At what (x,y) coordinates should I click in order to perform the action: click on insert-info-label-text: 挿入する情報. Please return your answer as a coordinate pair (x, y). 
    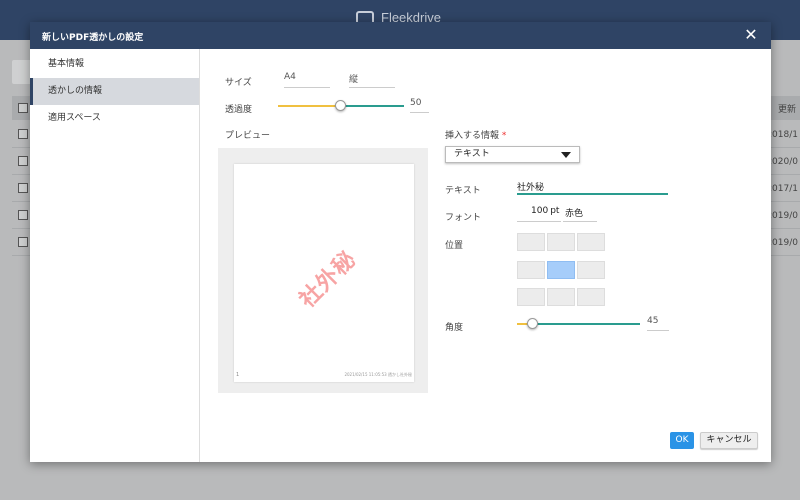
    Looking at the image, I should click on (472, 136).